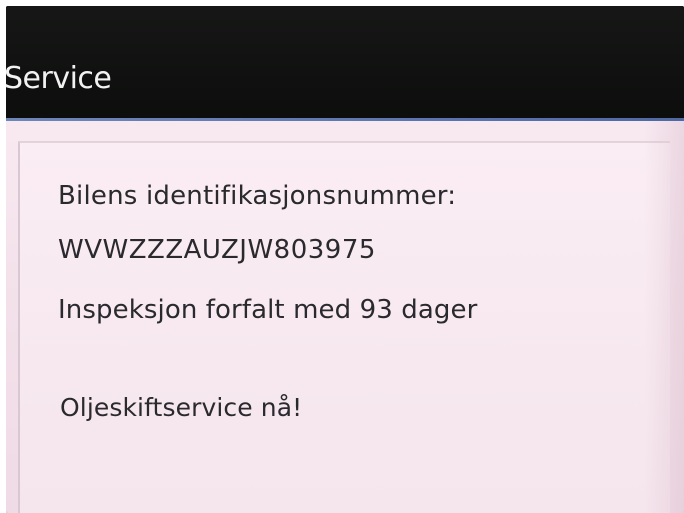 The image size is (684, 513). I want to click on panel-edge-shadow, so click(664, 317).